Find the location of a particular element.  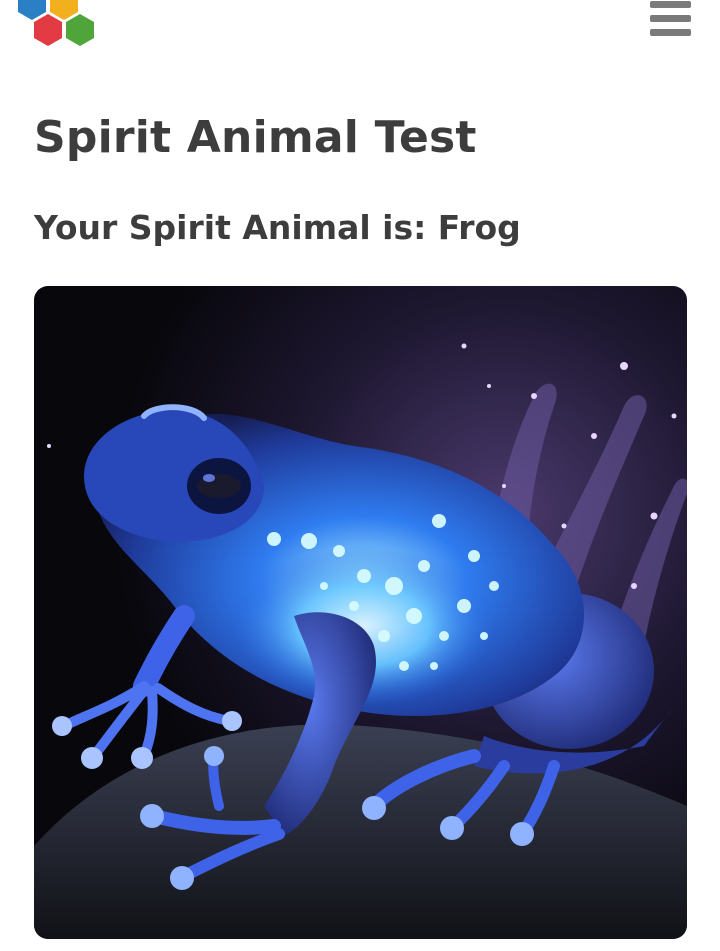

hamburger-menu-icon is located at coordinates (670, 19).